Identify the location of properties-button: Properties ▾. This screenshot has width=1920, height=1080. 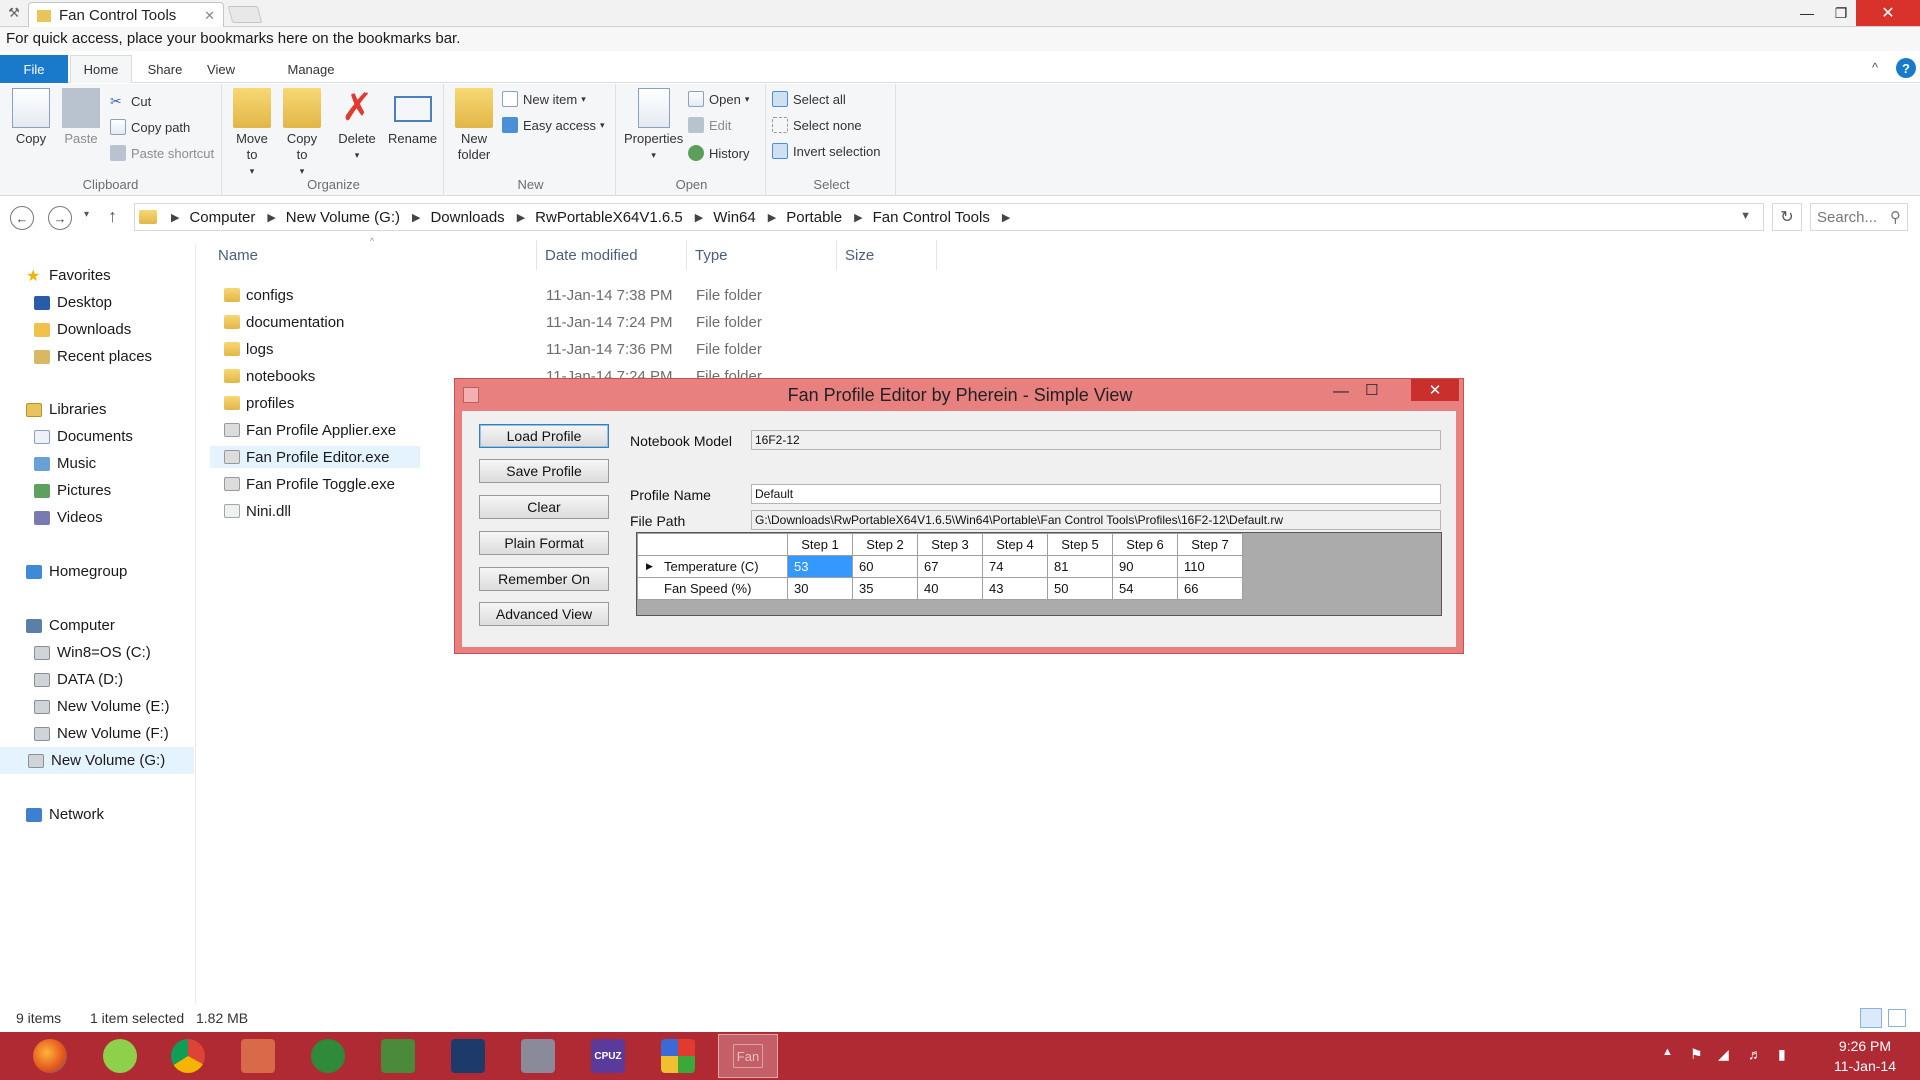
(653, 125).